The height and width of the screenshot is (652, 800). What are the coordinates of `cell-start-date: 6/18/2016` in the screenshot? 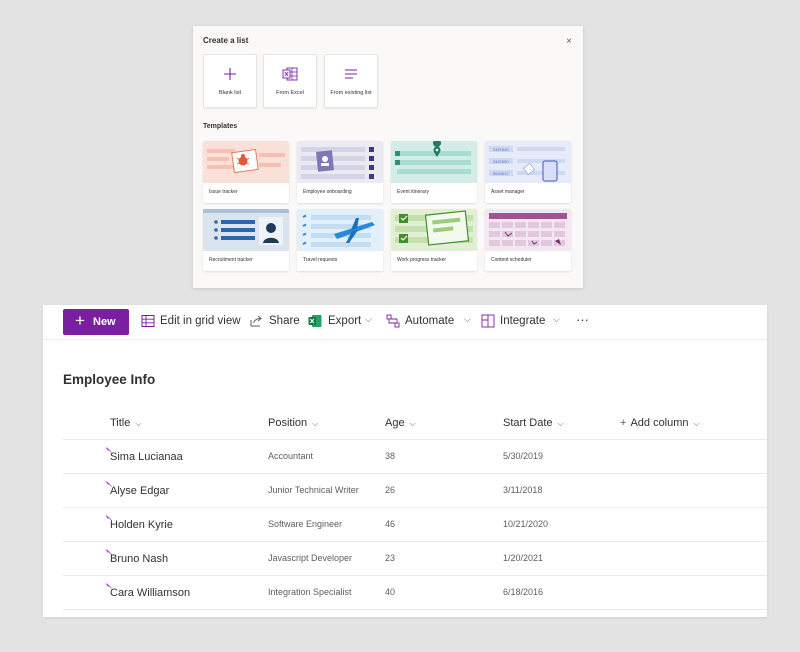 It's located at (523, 592).